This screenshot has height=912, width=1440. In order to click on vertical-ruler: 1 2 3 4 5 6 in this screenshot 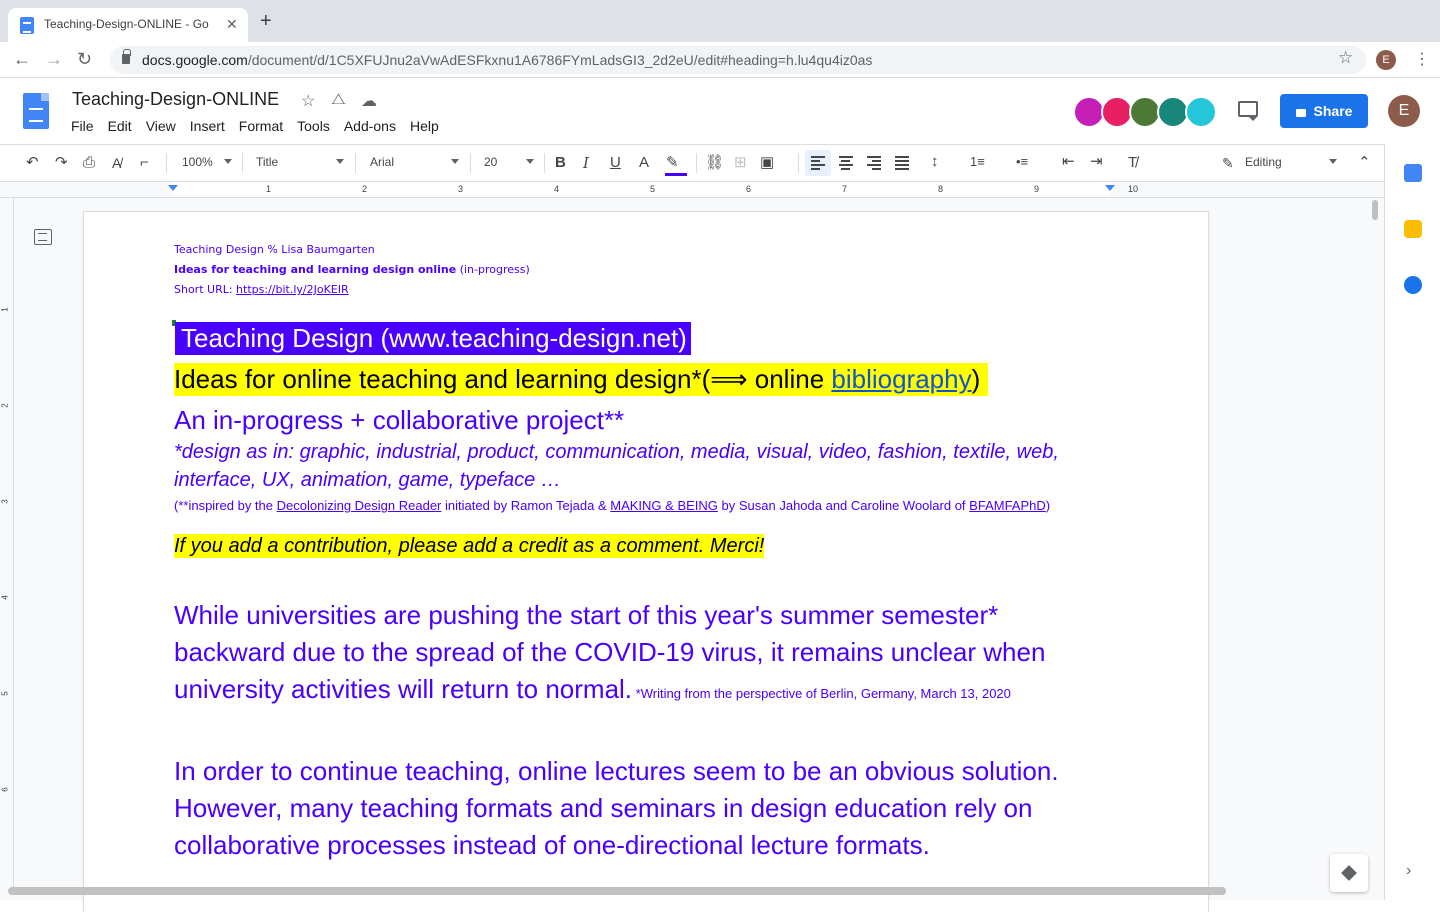, I will do `click(7, 543)`.